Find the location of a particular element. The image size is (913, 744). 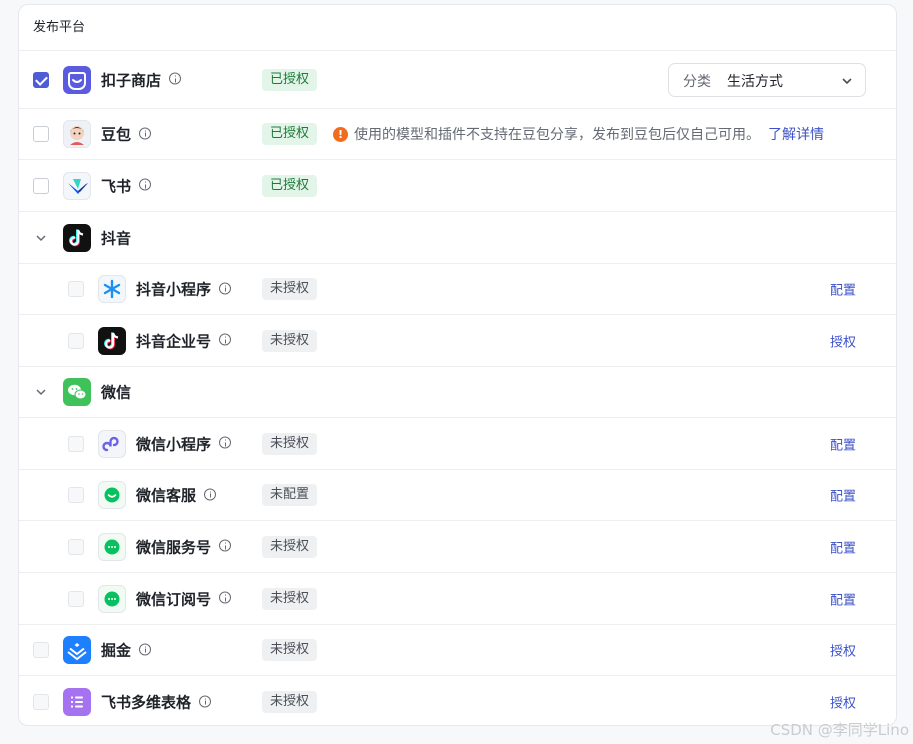

wechat-service-checkbox is located at coordinates (76, 495).